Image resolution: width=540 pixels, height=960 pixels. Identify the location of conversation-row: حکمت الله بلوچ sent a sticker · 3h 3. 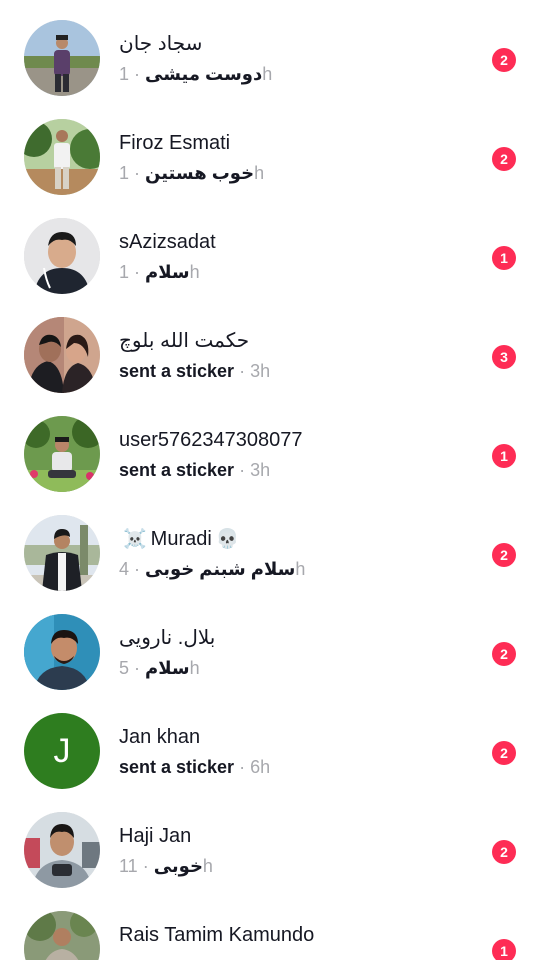
(270, 346).